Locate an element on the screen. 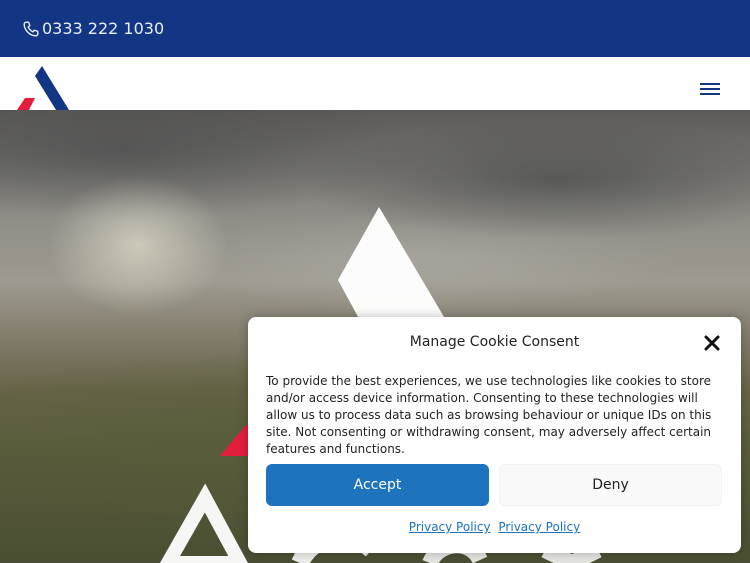 The image size is (750, 563). company-logo is located at coordinates (47, 88).